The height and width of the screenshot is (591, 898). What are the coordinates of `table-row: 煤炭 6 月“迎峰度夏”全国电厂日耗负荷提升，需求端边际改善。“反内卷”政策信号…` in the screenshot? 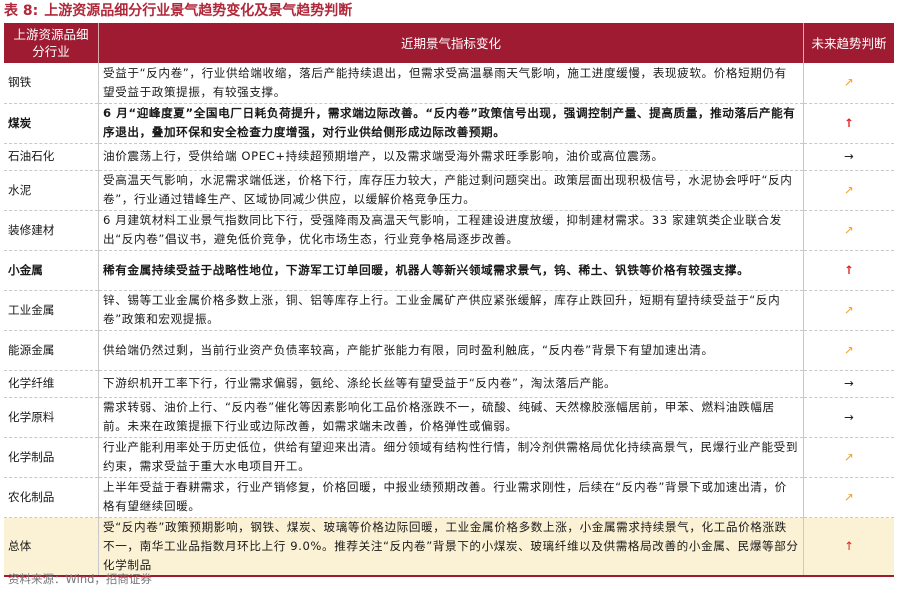 It's located at (449, 123).